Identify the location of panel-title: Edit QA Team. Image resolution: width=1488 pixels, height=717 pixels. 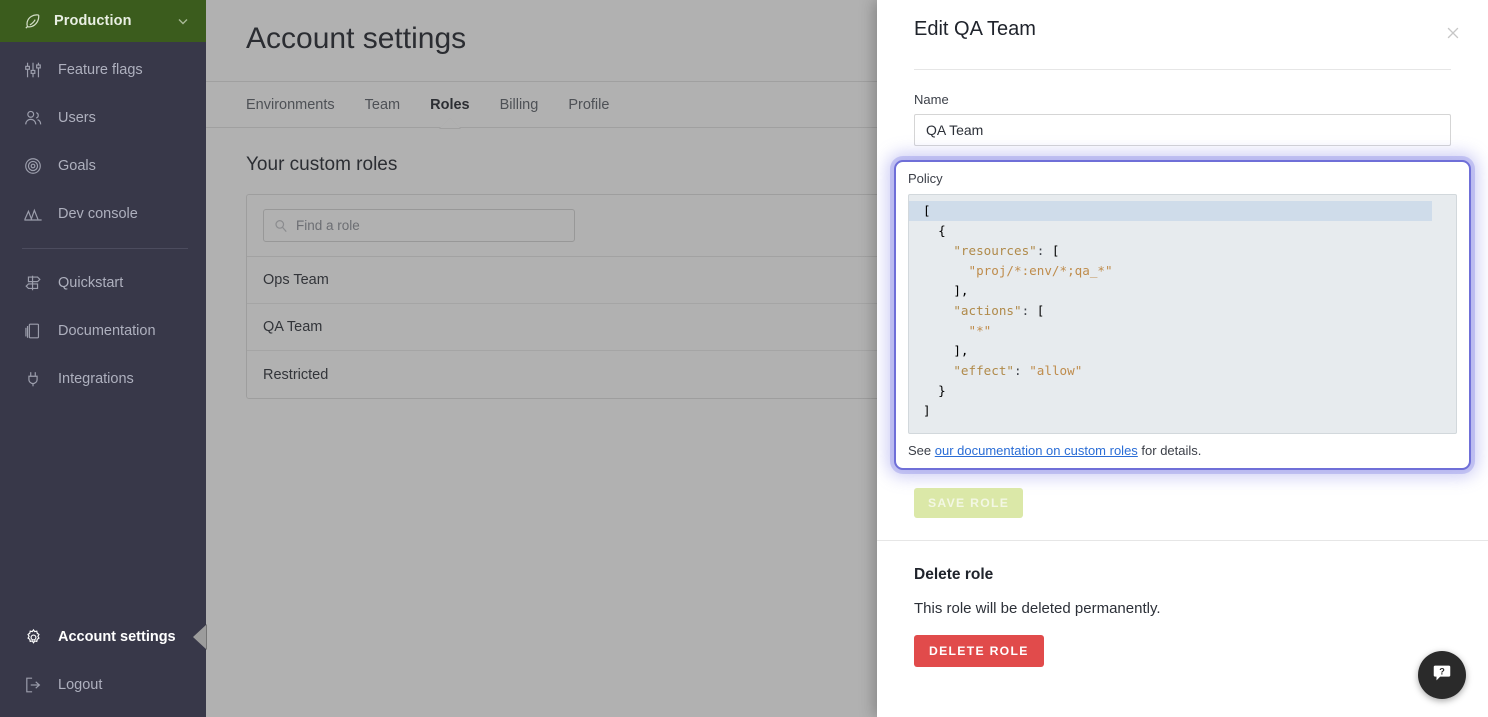
(975, 29).